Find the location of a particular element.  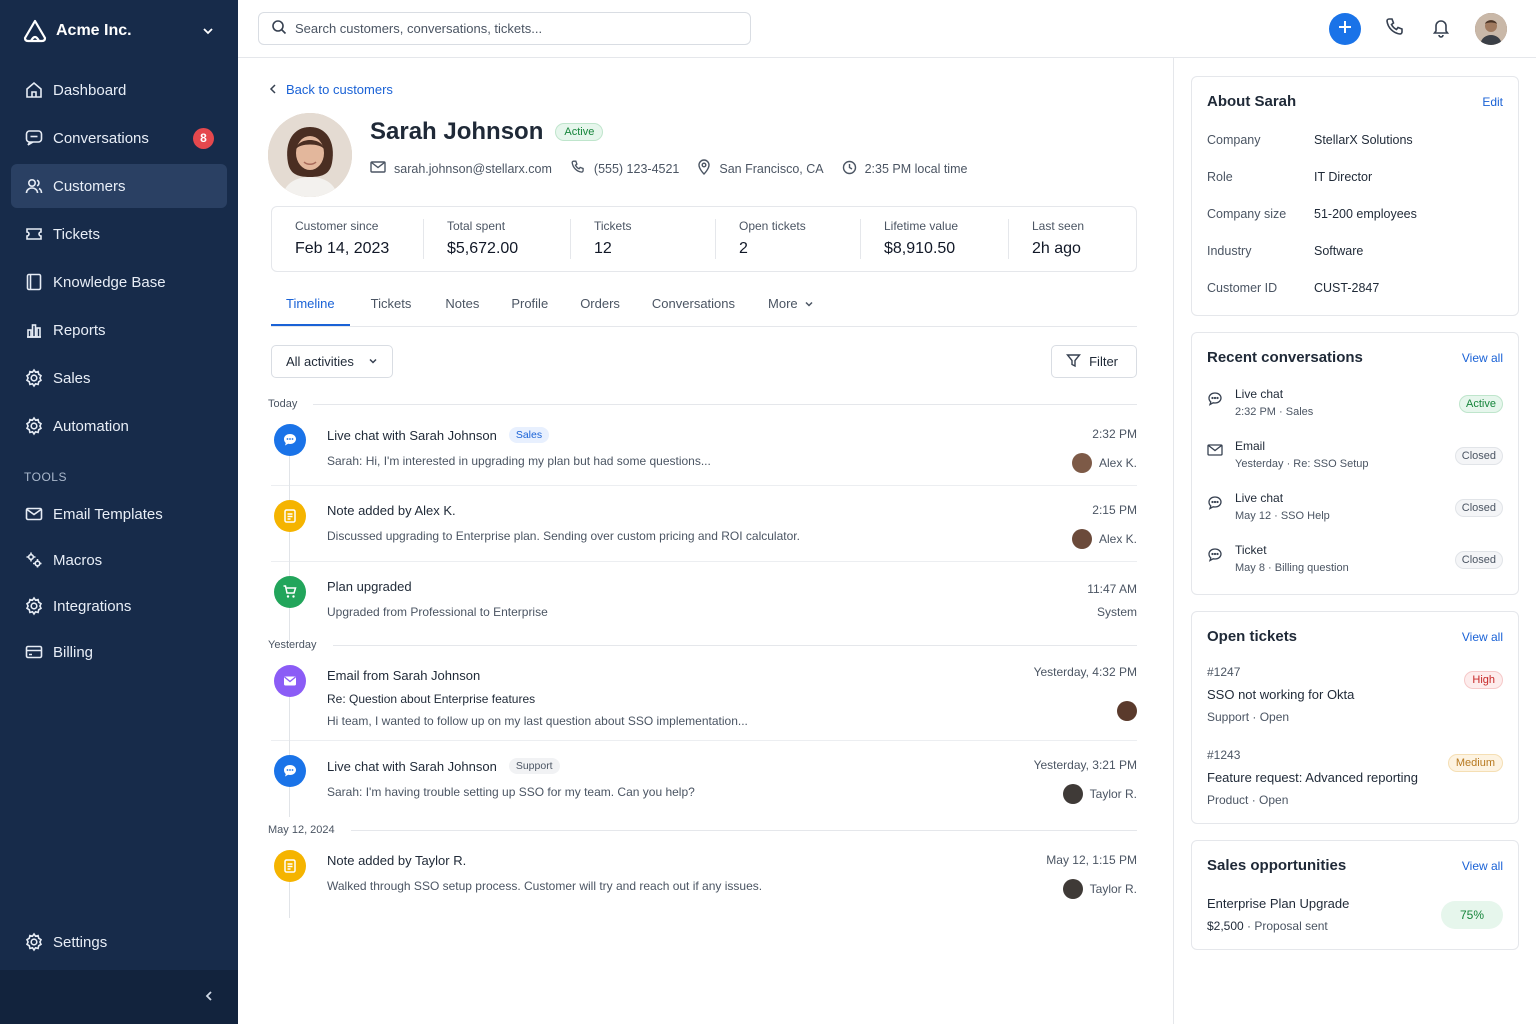

tab-profile: Profile is located at coordinates (529, 310).